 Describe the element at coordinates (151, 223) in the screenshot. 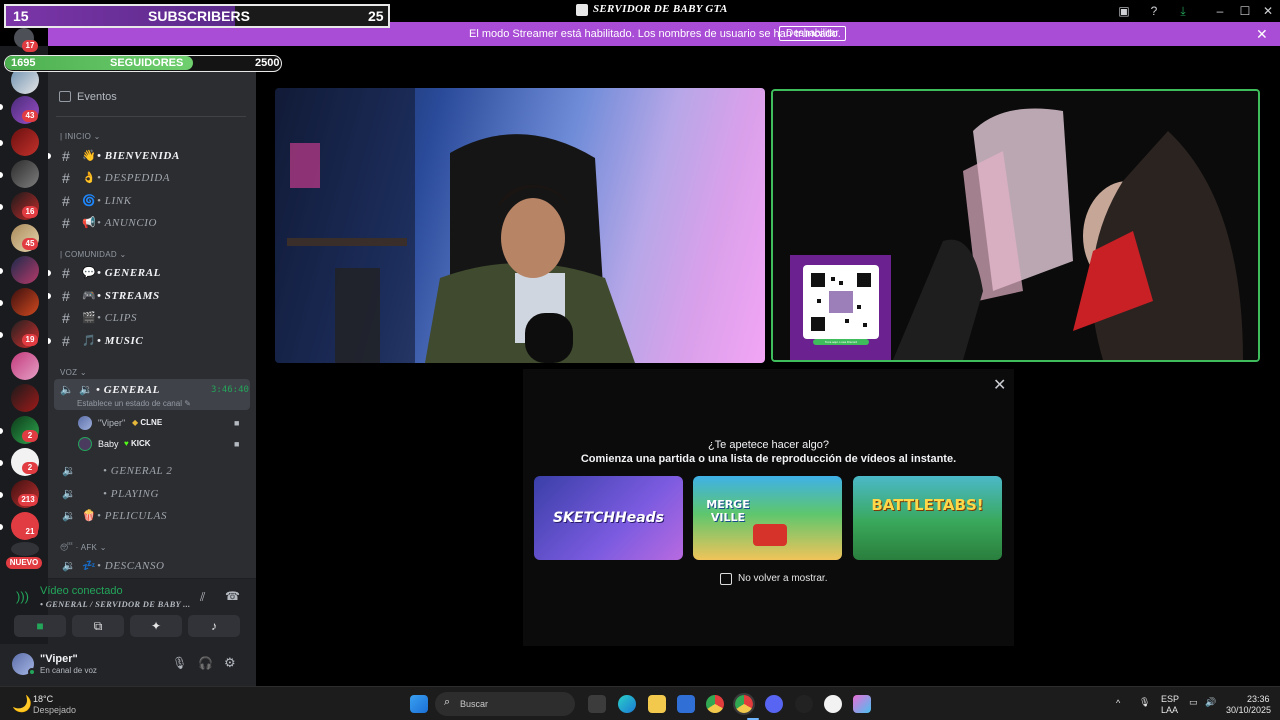

I see `channel-anuncio: # 📢 • ANUNCIO` at that location.